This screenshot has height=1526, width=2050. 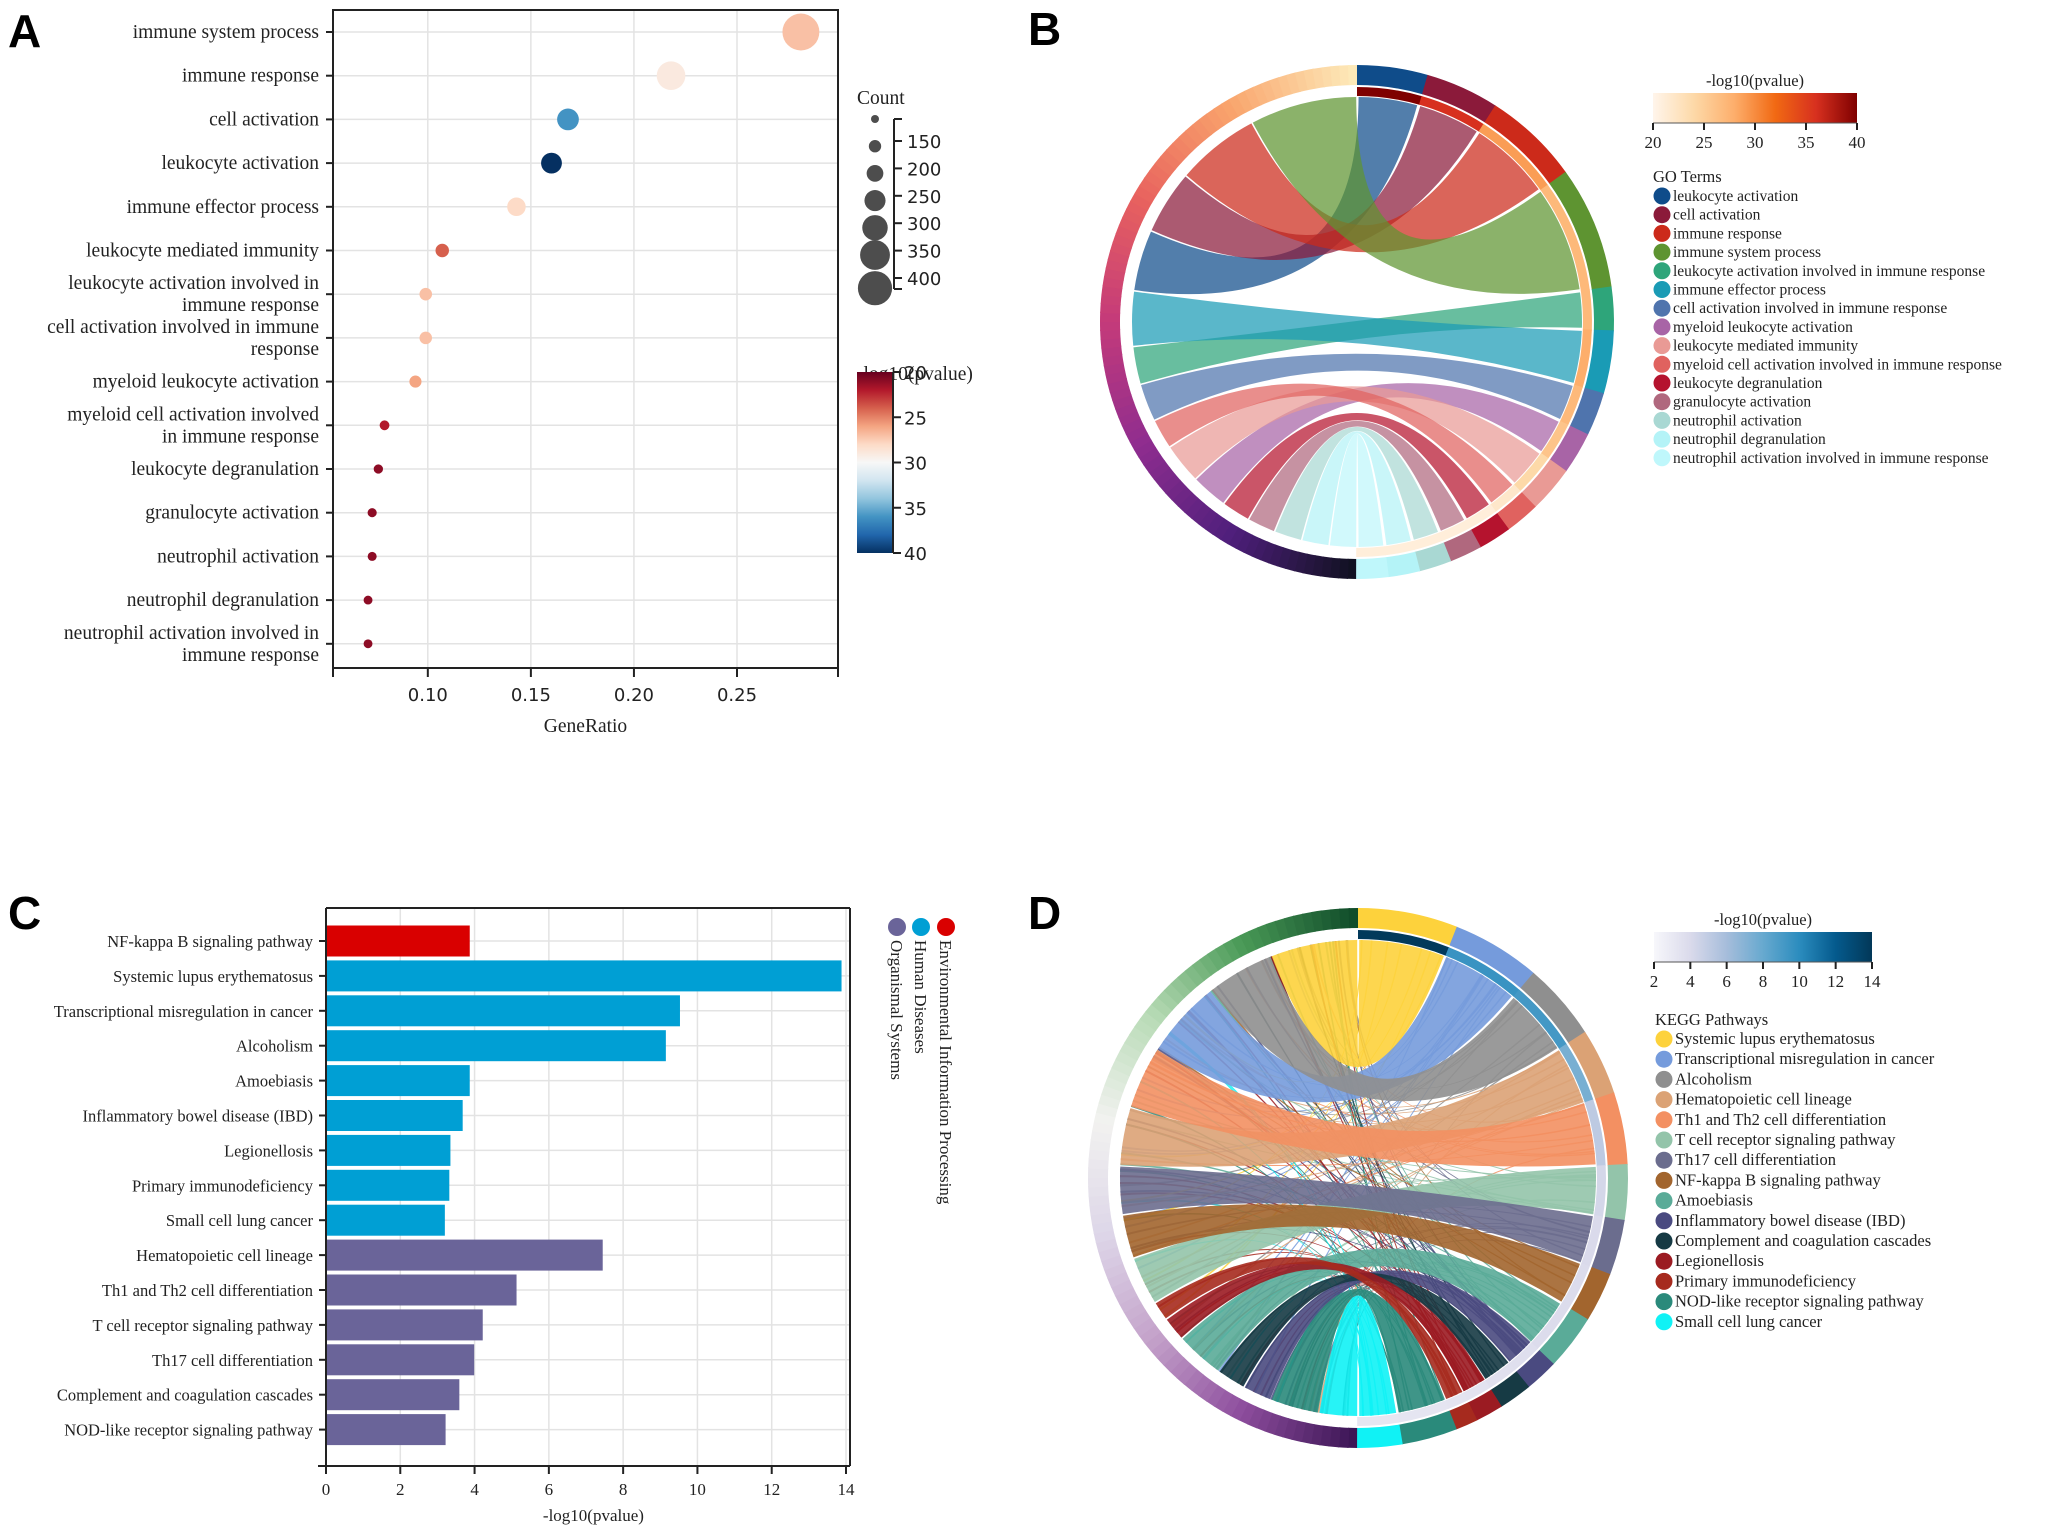 I want to click on y-tick-label: Legionellosis, so click(x=268, y=1150).